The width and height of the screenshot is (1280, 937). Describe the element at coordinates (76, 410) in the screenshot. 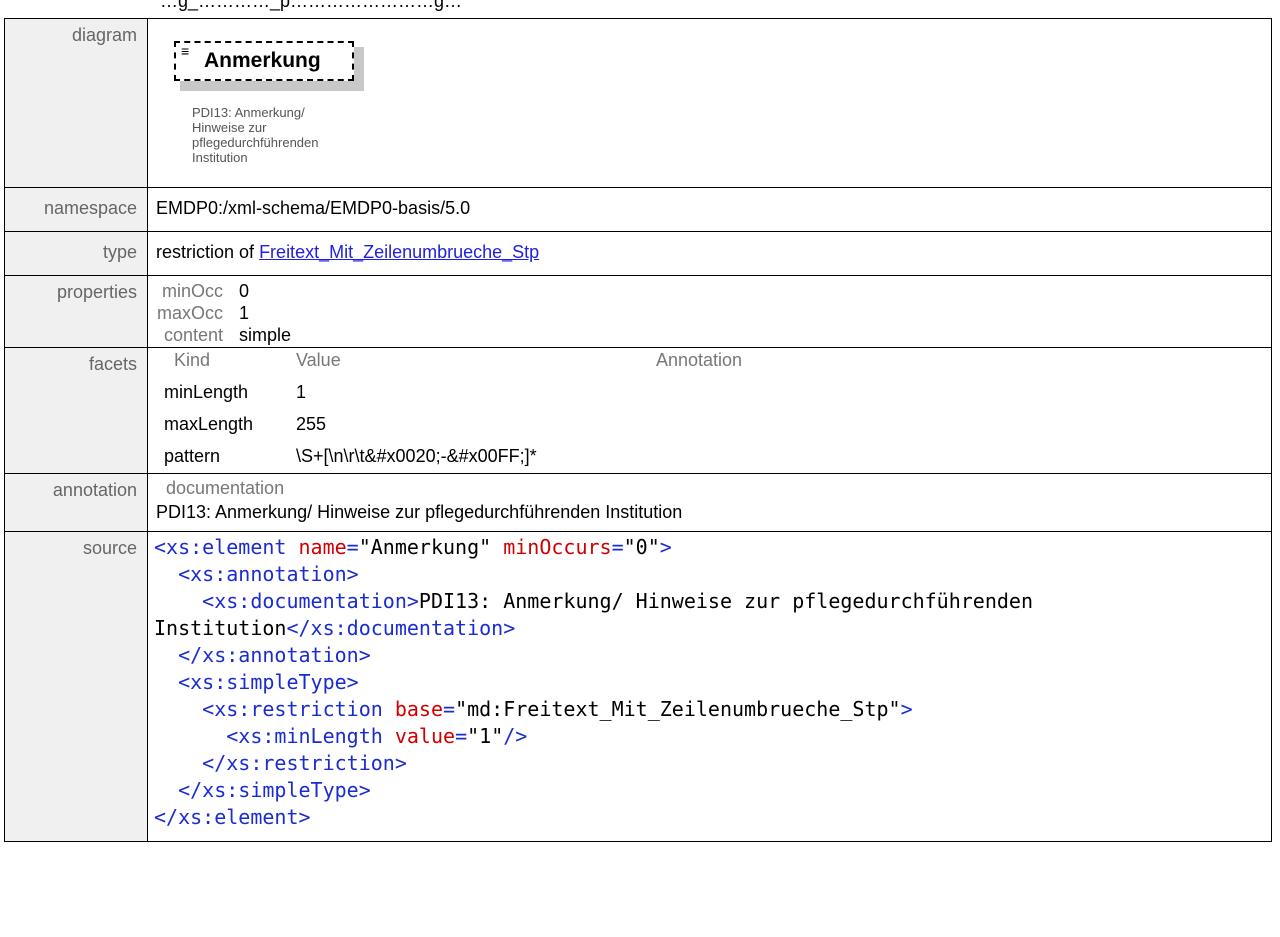

I see `facets-label: facets` at that location.